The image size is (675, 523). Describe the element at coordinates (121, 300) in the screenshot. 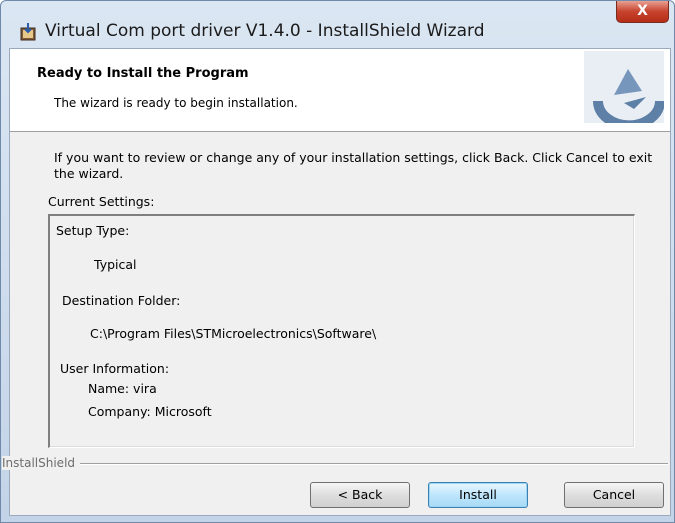

I see `destination-folder-label: Destination Folder:` at that location.